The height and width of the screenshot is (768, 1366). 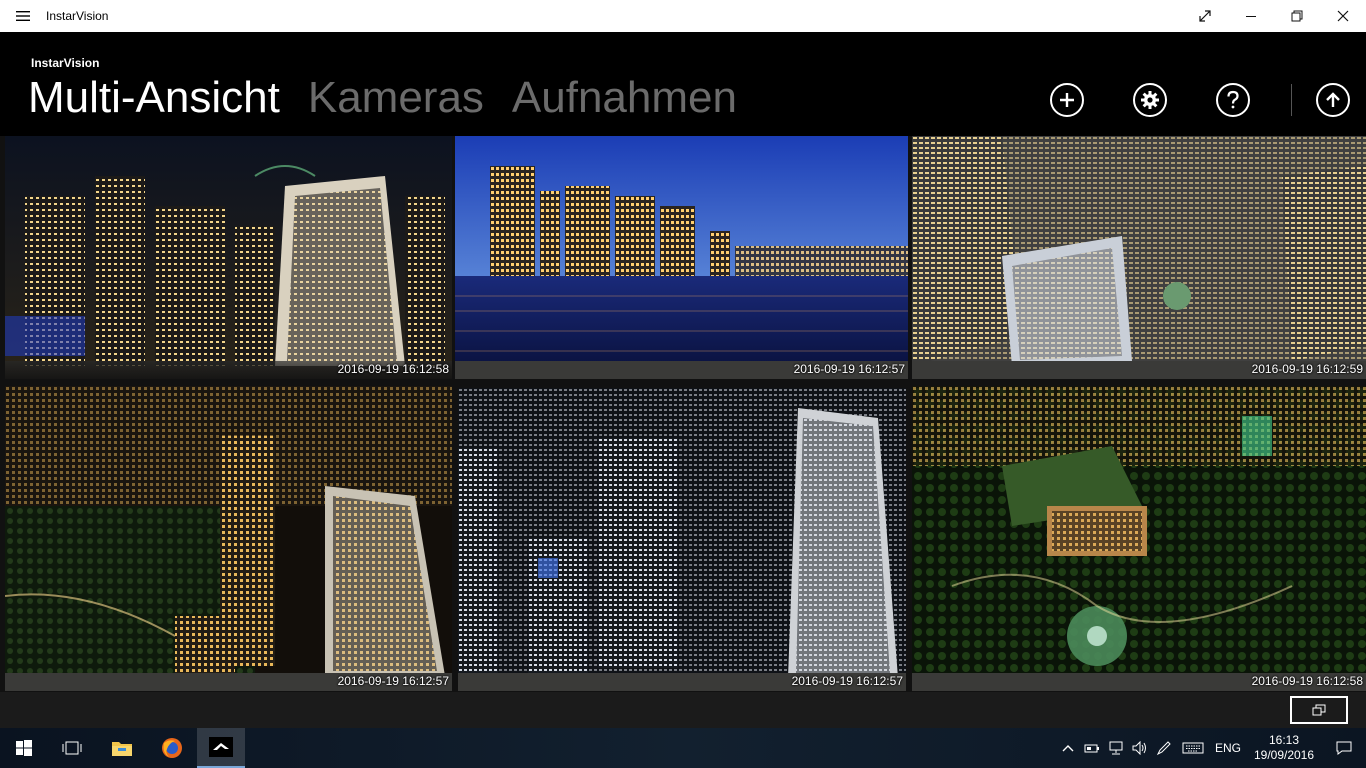 What do you see at coordinates (72, 748) in the screenshot?
I see `task-view-icon` at bounding box center [72, 748].